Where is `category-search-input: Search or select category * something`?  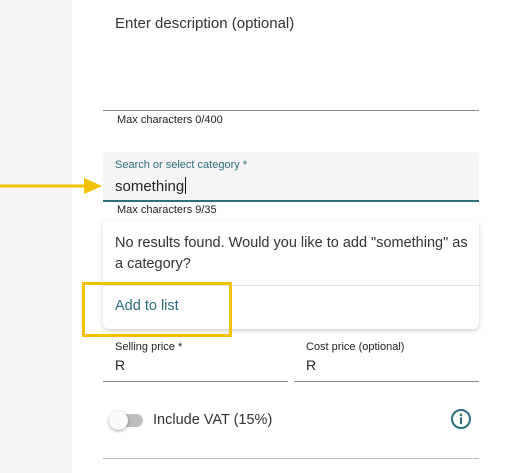 category-search-input: Search or select category * something is located at coordinates (291, 177).